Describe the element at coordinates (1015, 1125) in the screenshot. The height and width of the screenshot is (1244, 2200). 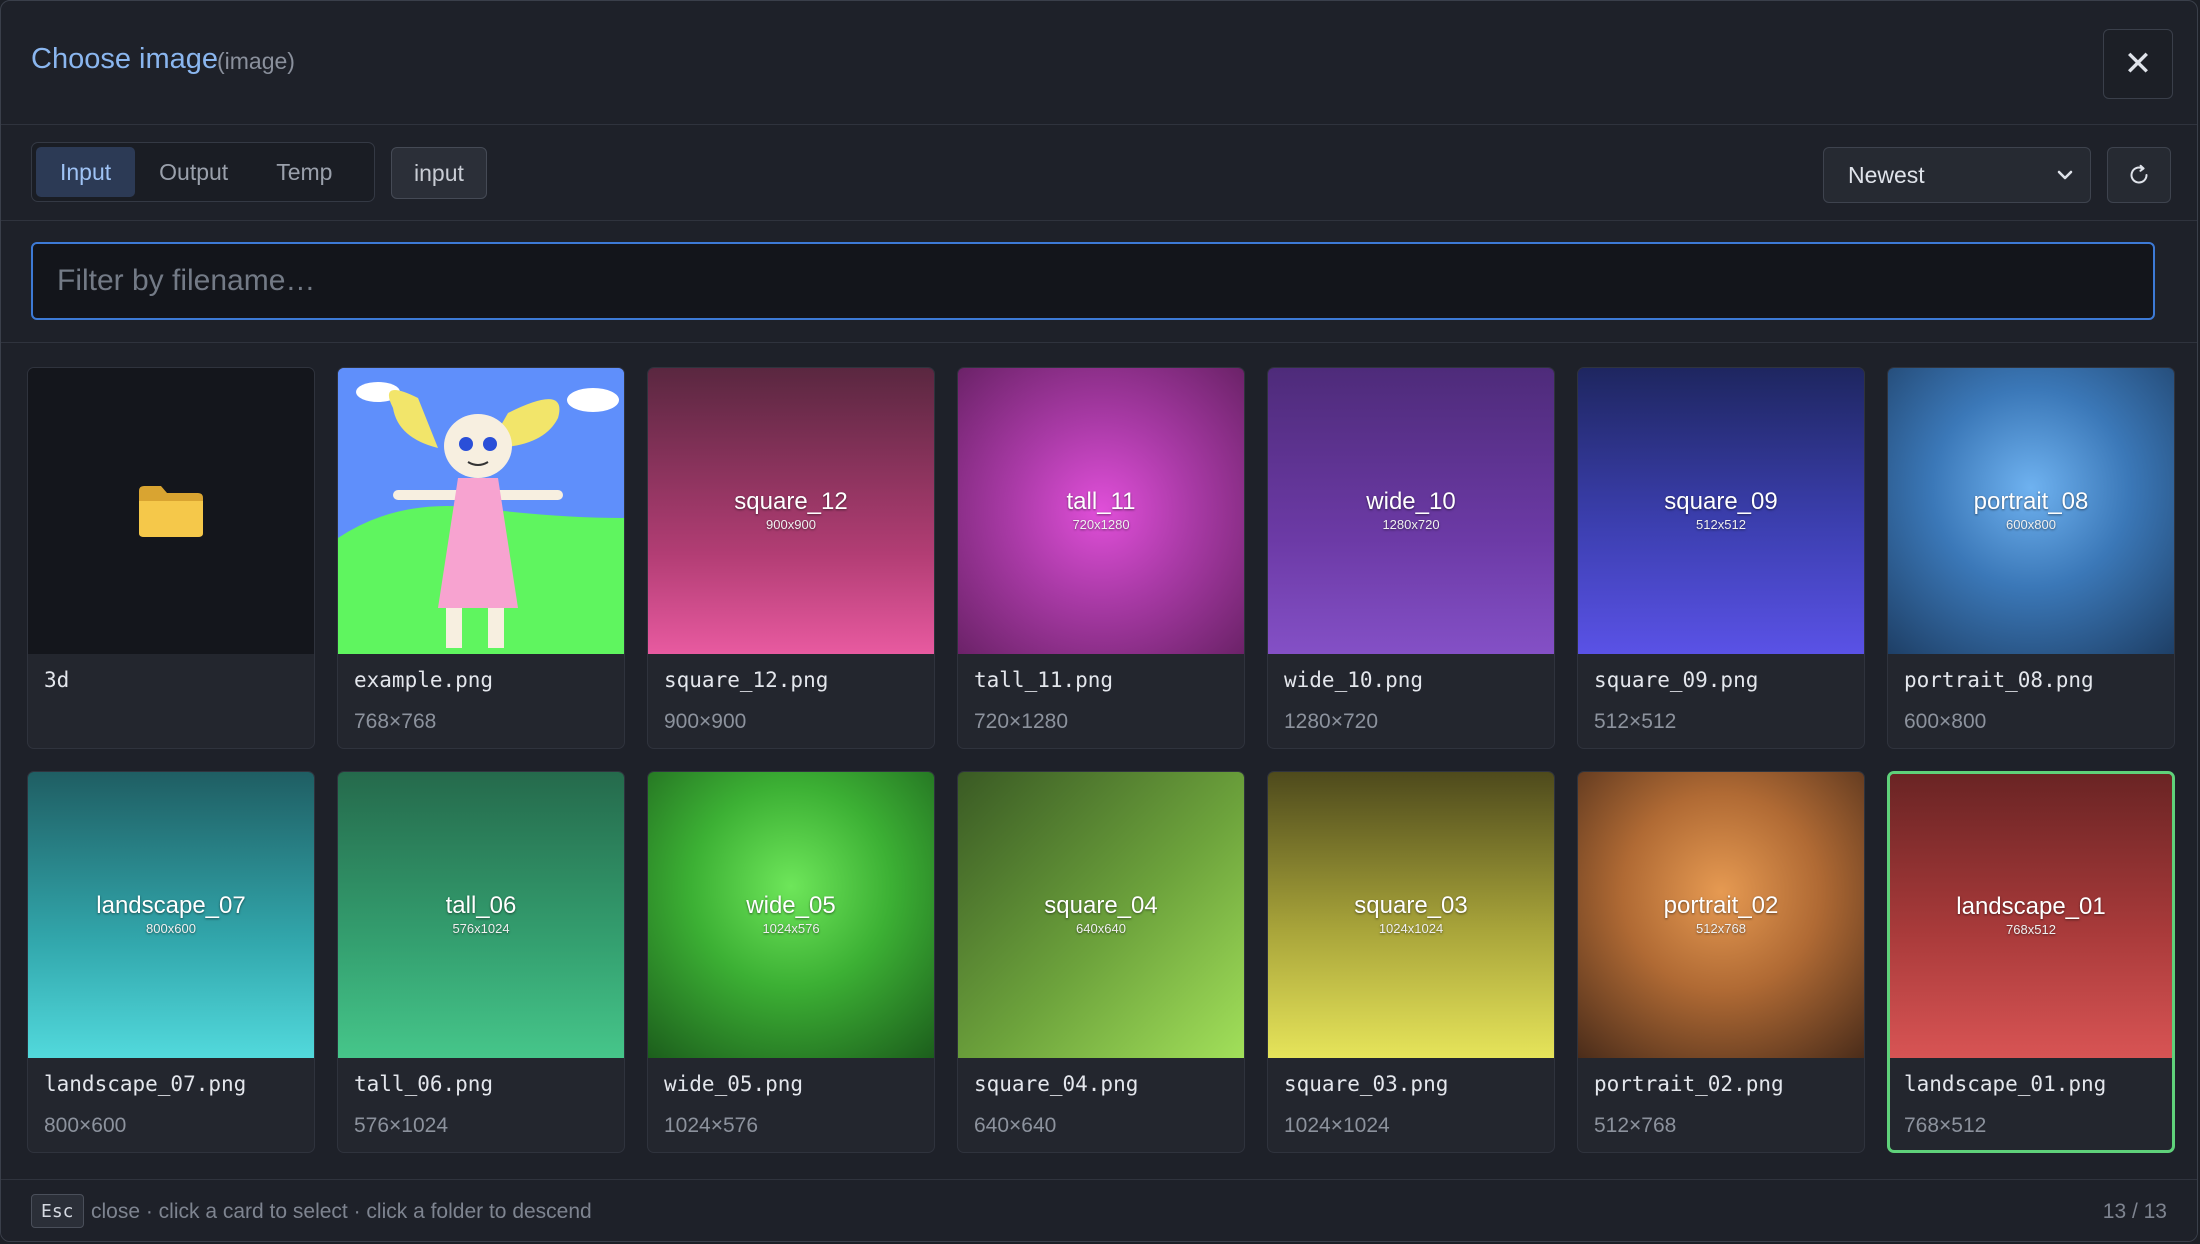
I see `card-dimensions: 640×640` at that location.